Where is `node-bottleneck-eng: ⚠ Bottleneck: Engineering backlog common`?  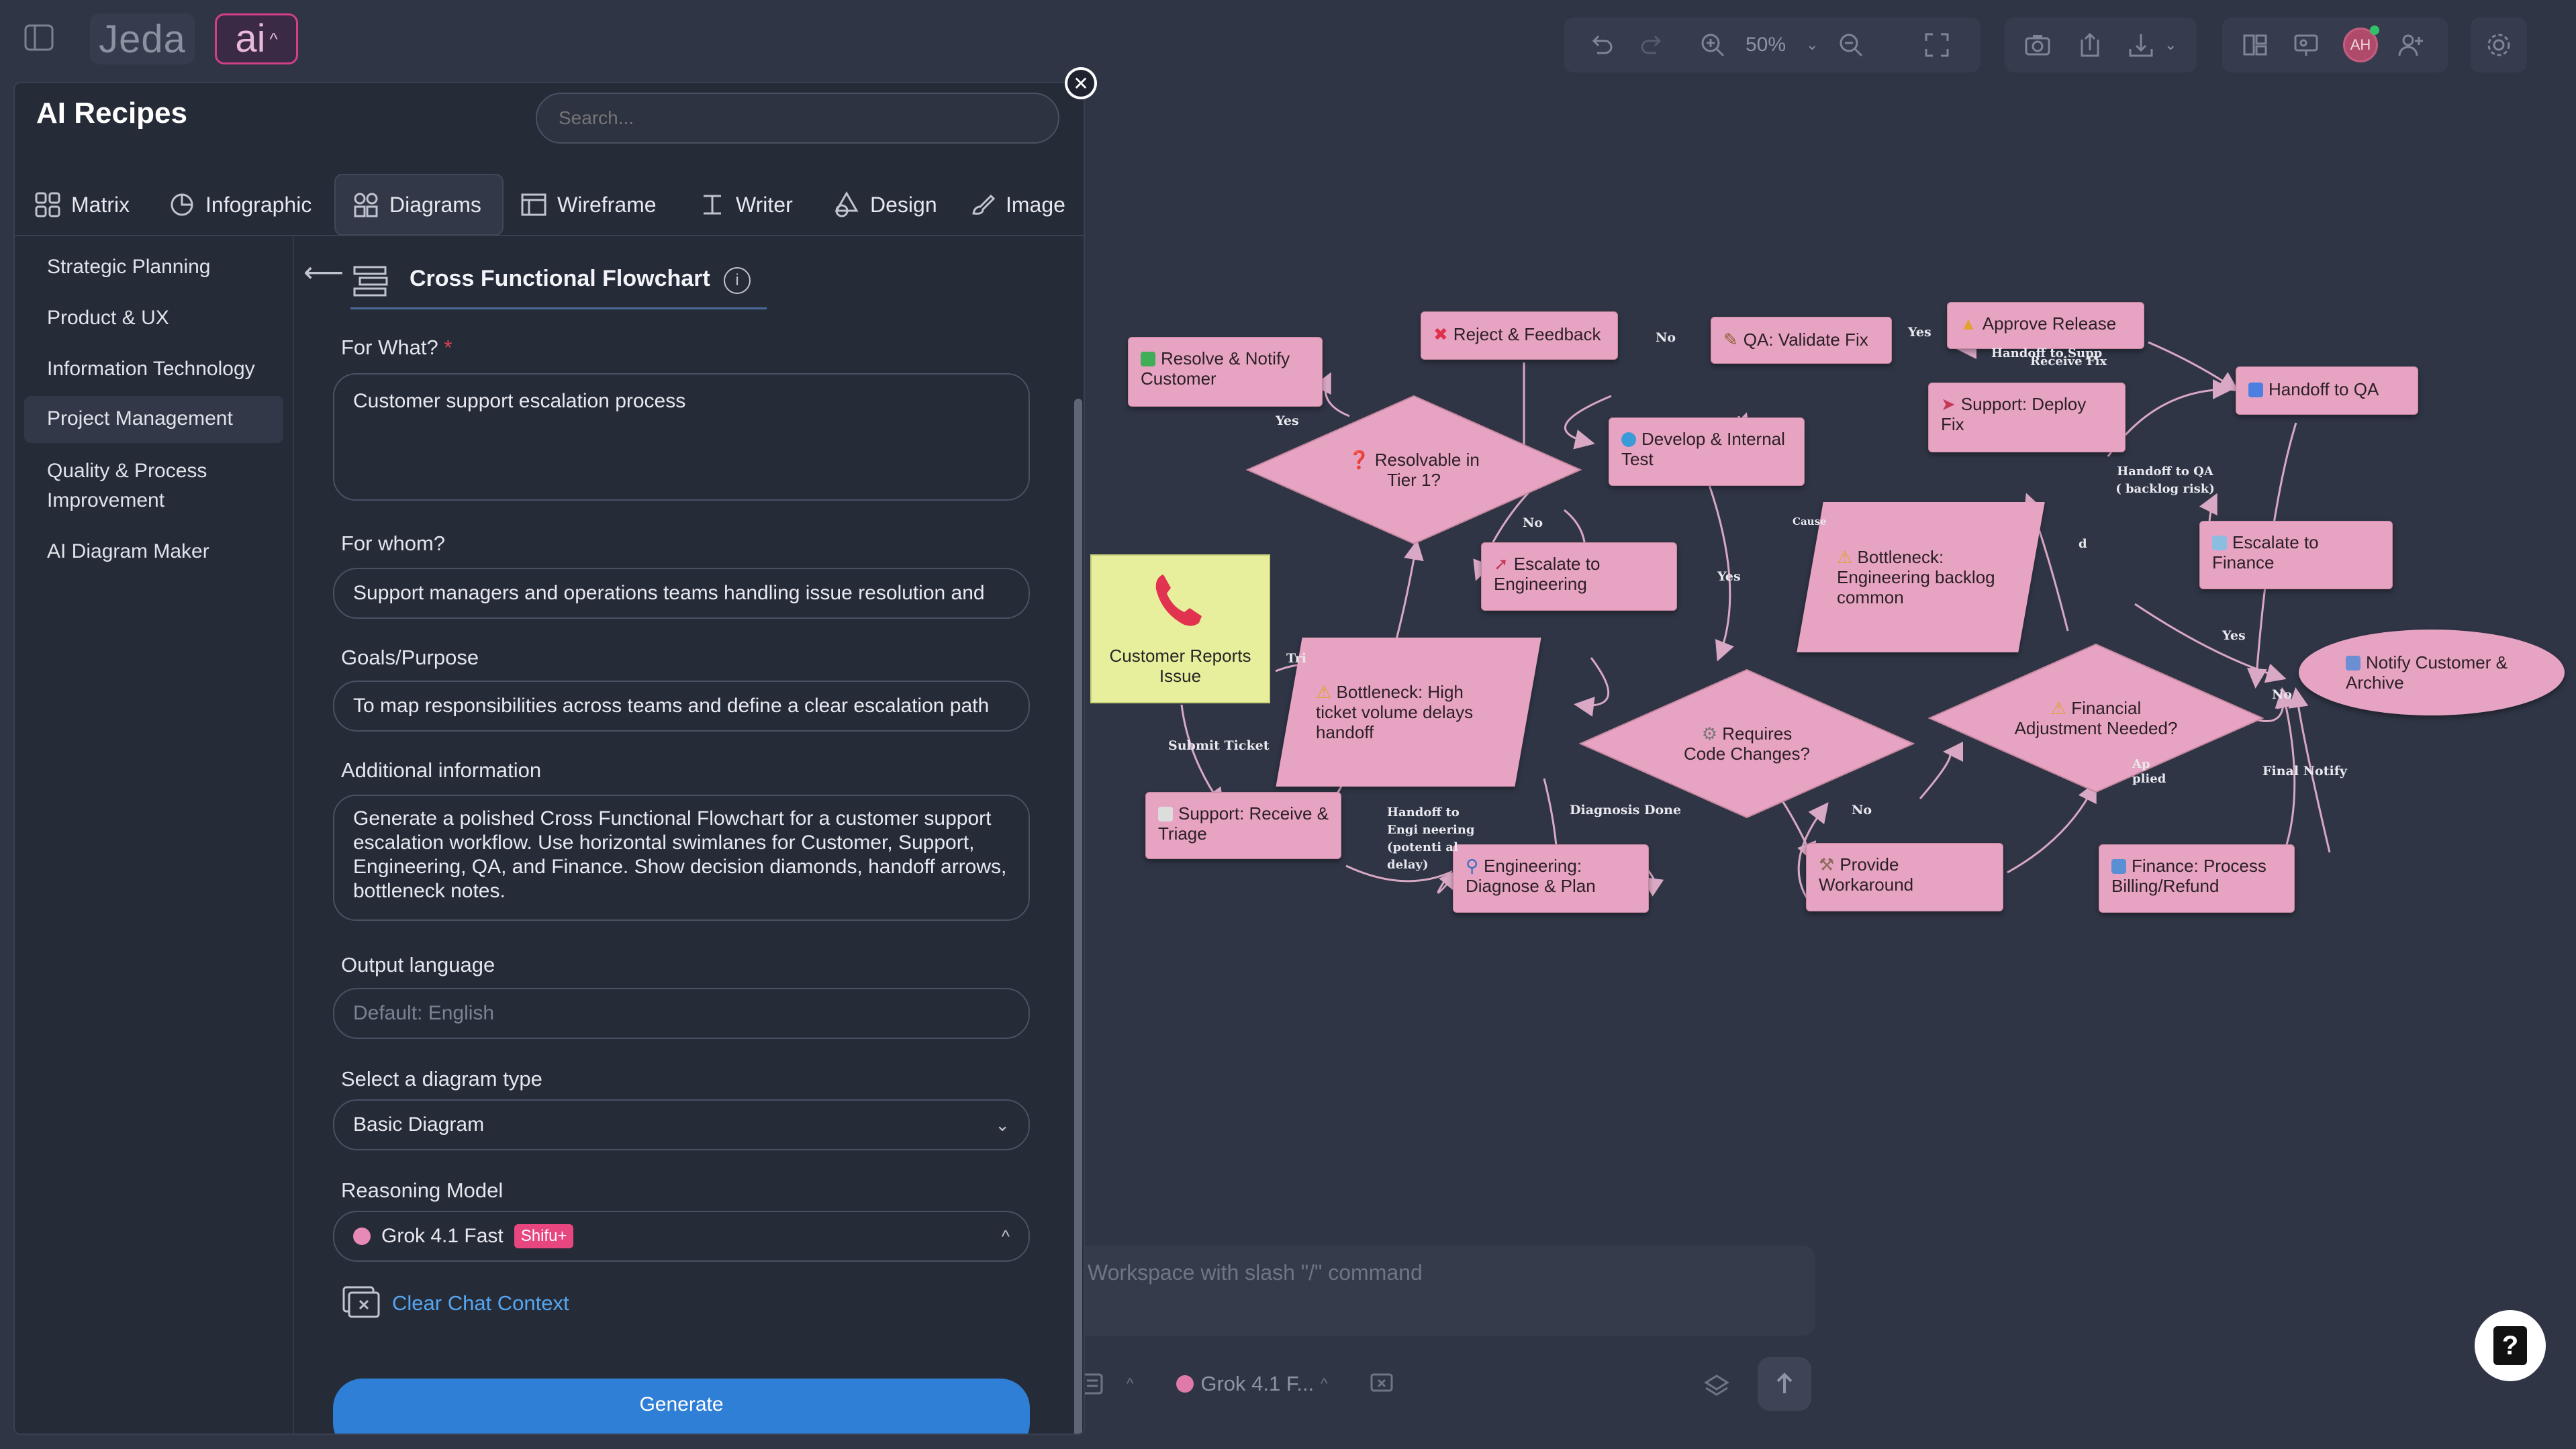
node-bottleneck-eng: ⚠ Bottleneck: Engineering backlog common is located at coordinates (1921, 577).